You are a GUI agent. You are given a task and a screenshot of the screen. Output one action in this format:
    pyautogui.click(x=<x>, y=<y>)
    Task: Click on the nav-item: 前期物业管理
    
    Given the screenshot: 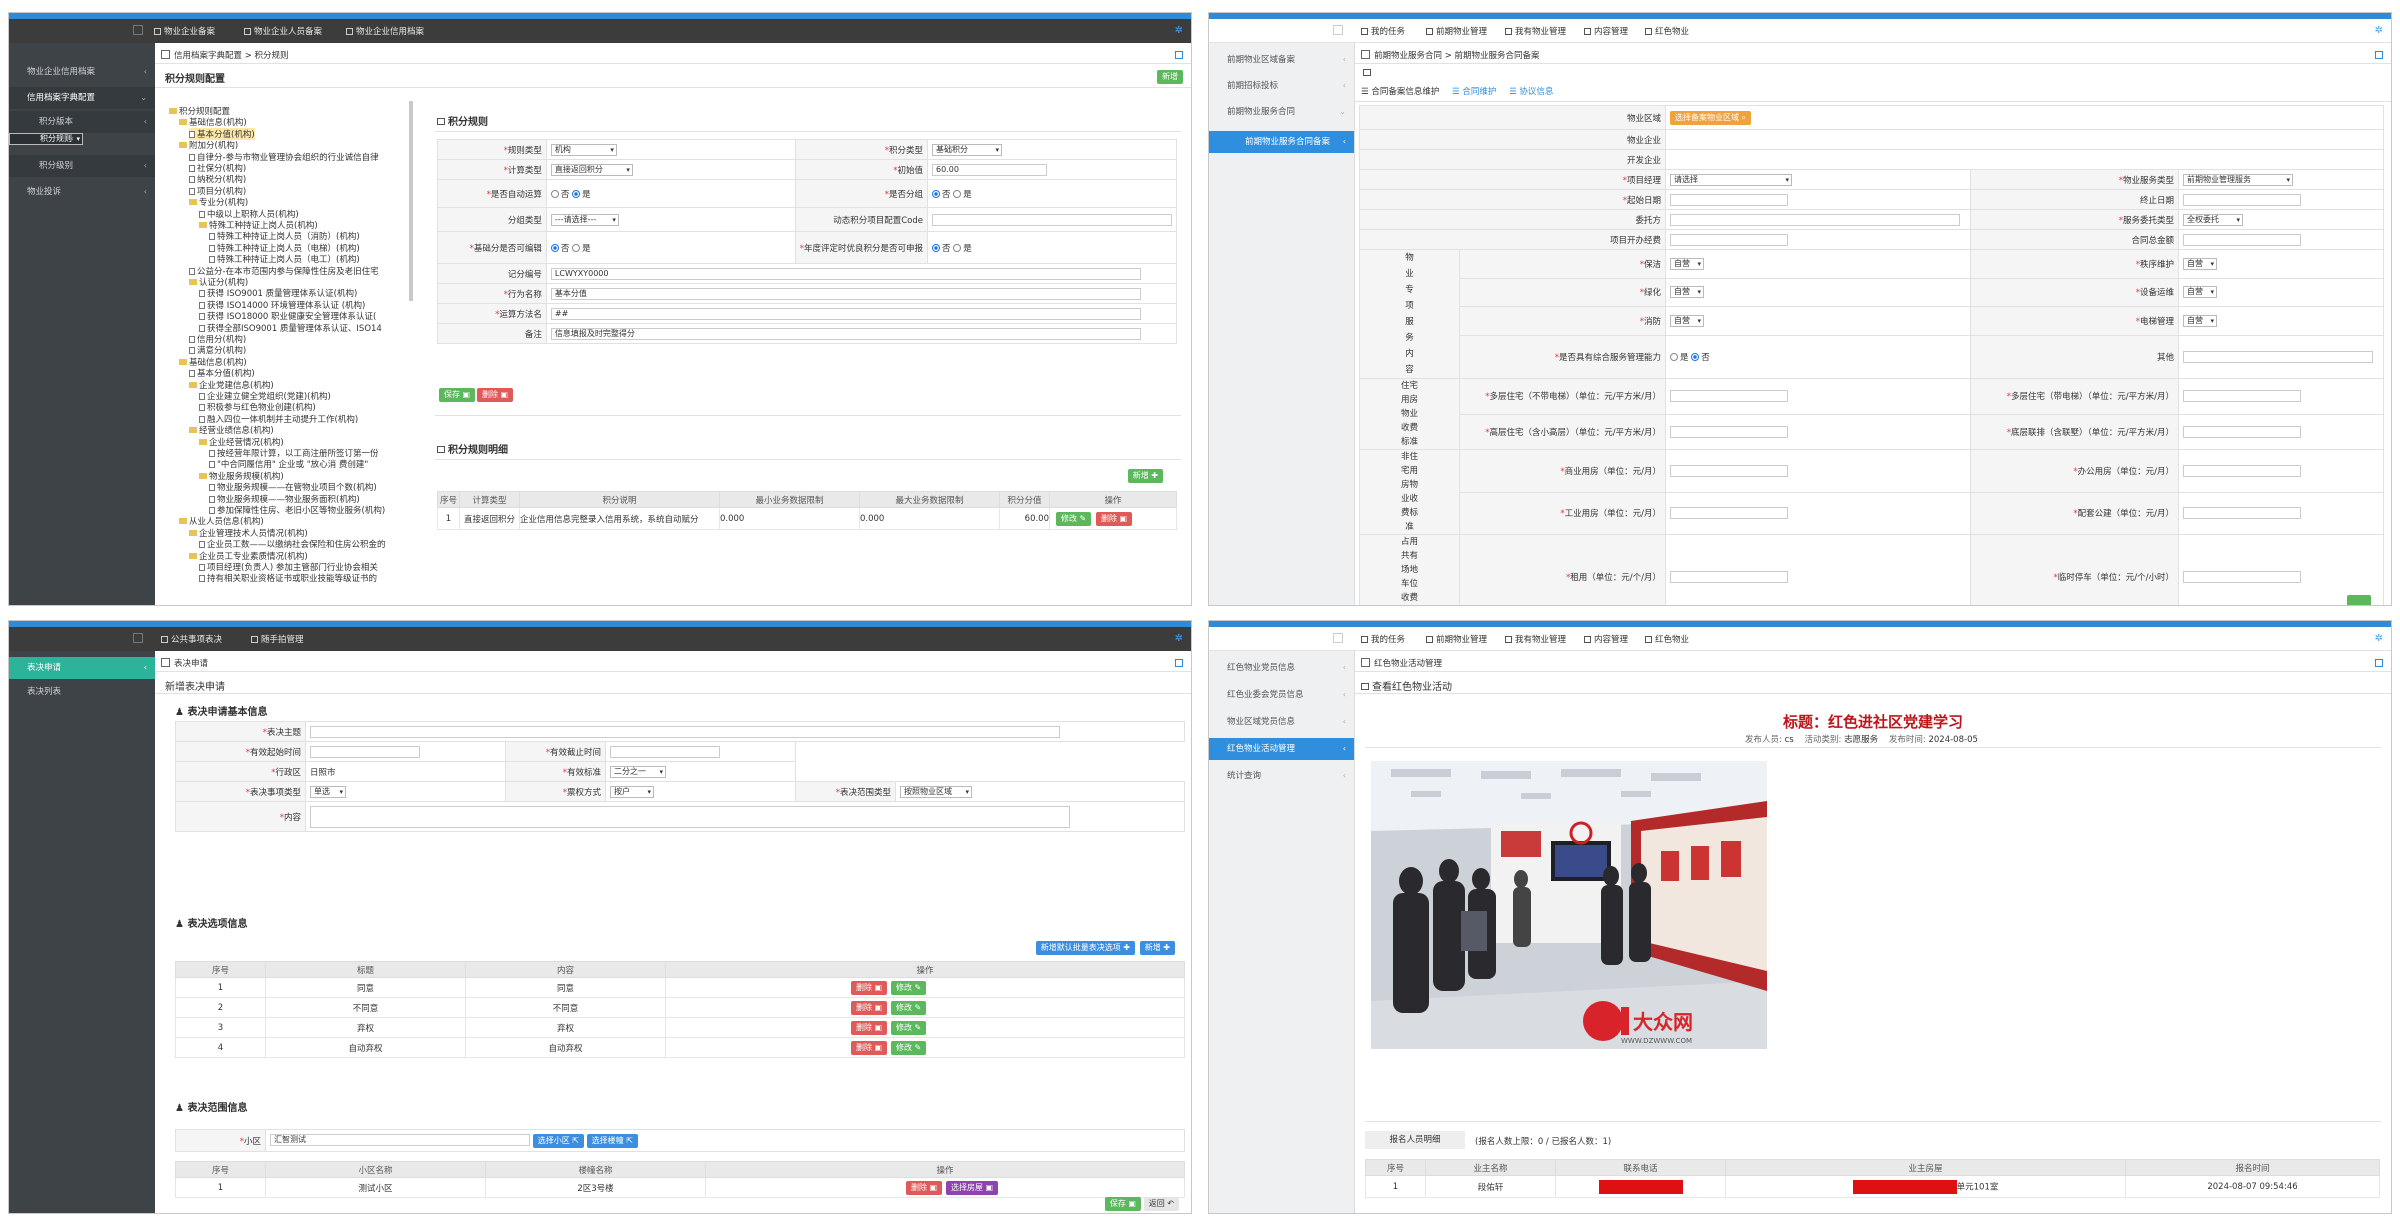 What is the action you would take?
    pyautogui.click(x=1456, y=31)
    